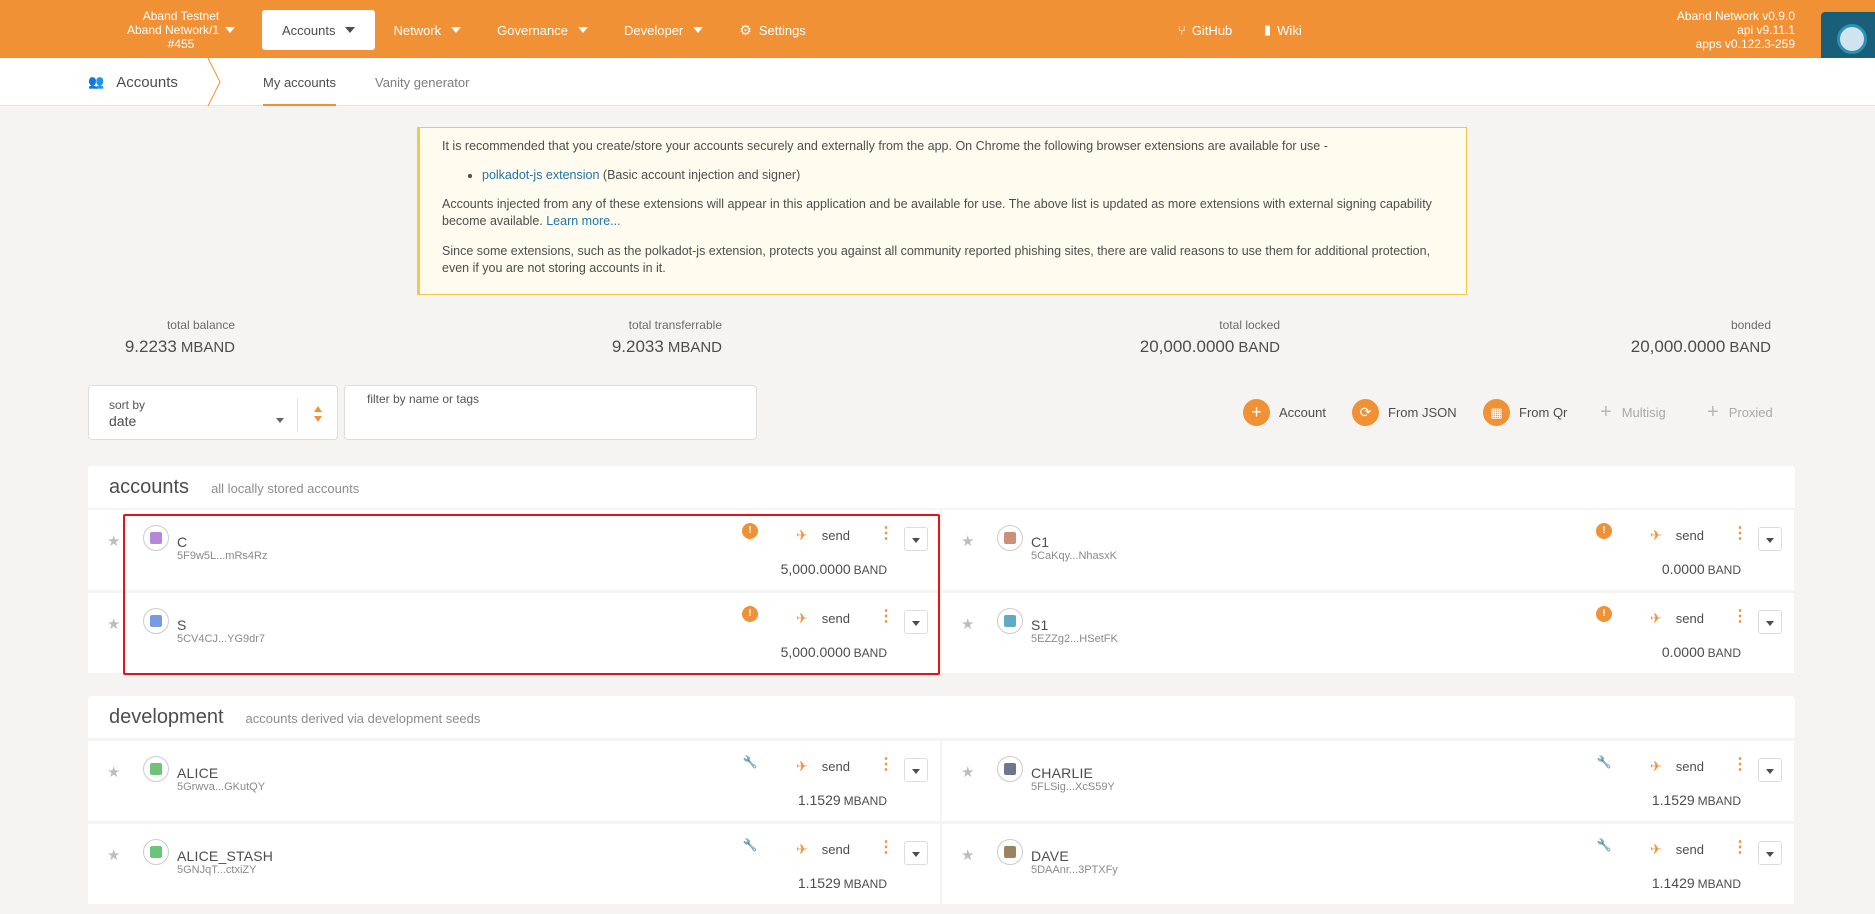 This screenshot has height=914, width=1875. What do you see at coordinates (427, 30) in the screenshot?
I see `nav-network: Network` at bounding box center [427, 30].